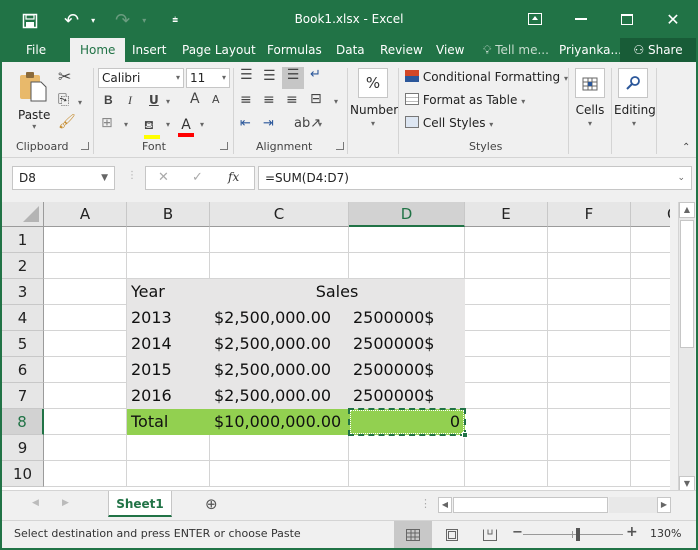 Image resolution: width=698 pixels, height=550 pixels. What do you see at coordinates (336, 101) in the screenshot?
I see `merge-dropdown-icon: ▾` at bounding box center [336, 101].